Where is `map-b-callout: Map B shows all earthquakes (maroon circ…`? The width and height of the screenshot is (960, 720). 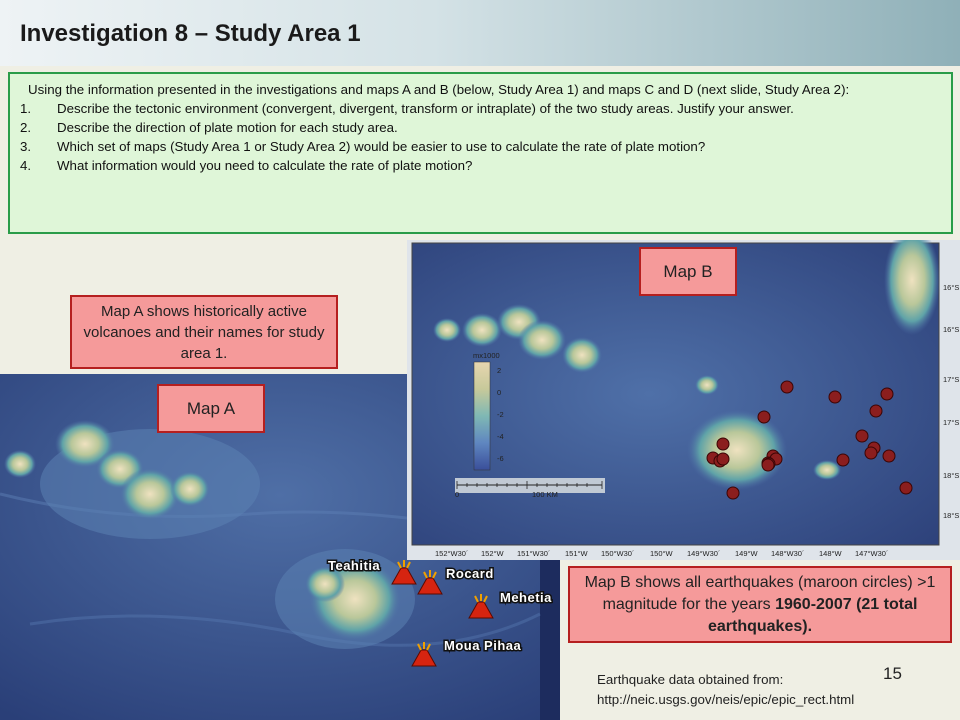
map-b-callout: Map B shows all earthquakes (maroon circ… is located at coordinates (760, 604).